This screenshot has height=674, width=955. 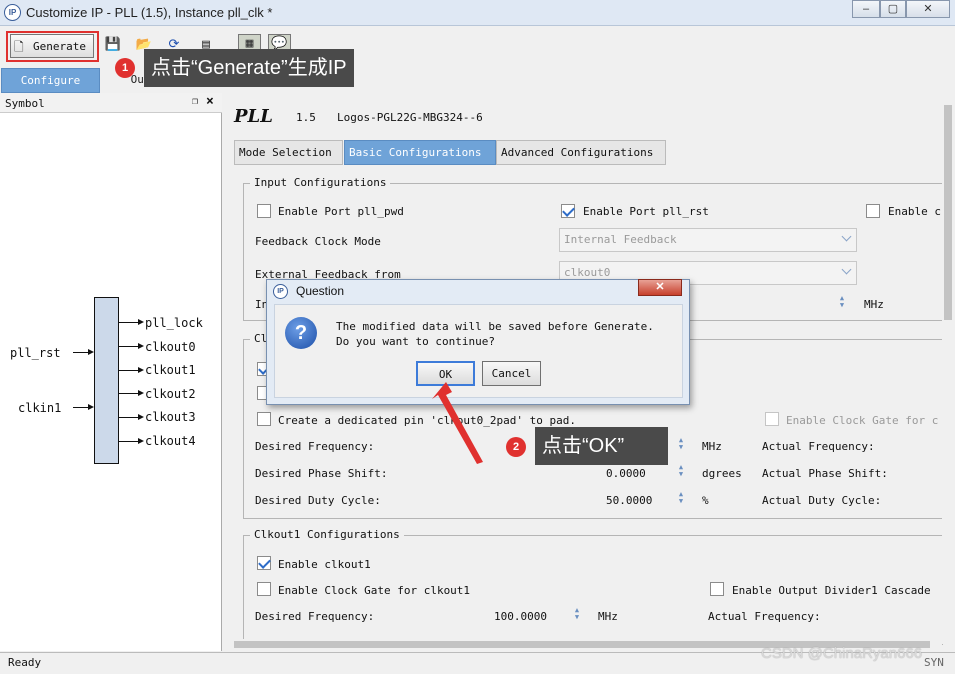 What do you see at coordinates (170, 370) in the screenshot?
I see `pin-output-label: clkout1` at bounding box center [170, 370].